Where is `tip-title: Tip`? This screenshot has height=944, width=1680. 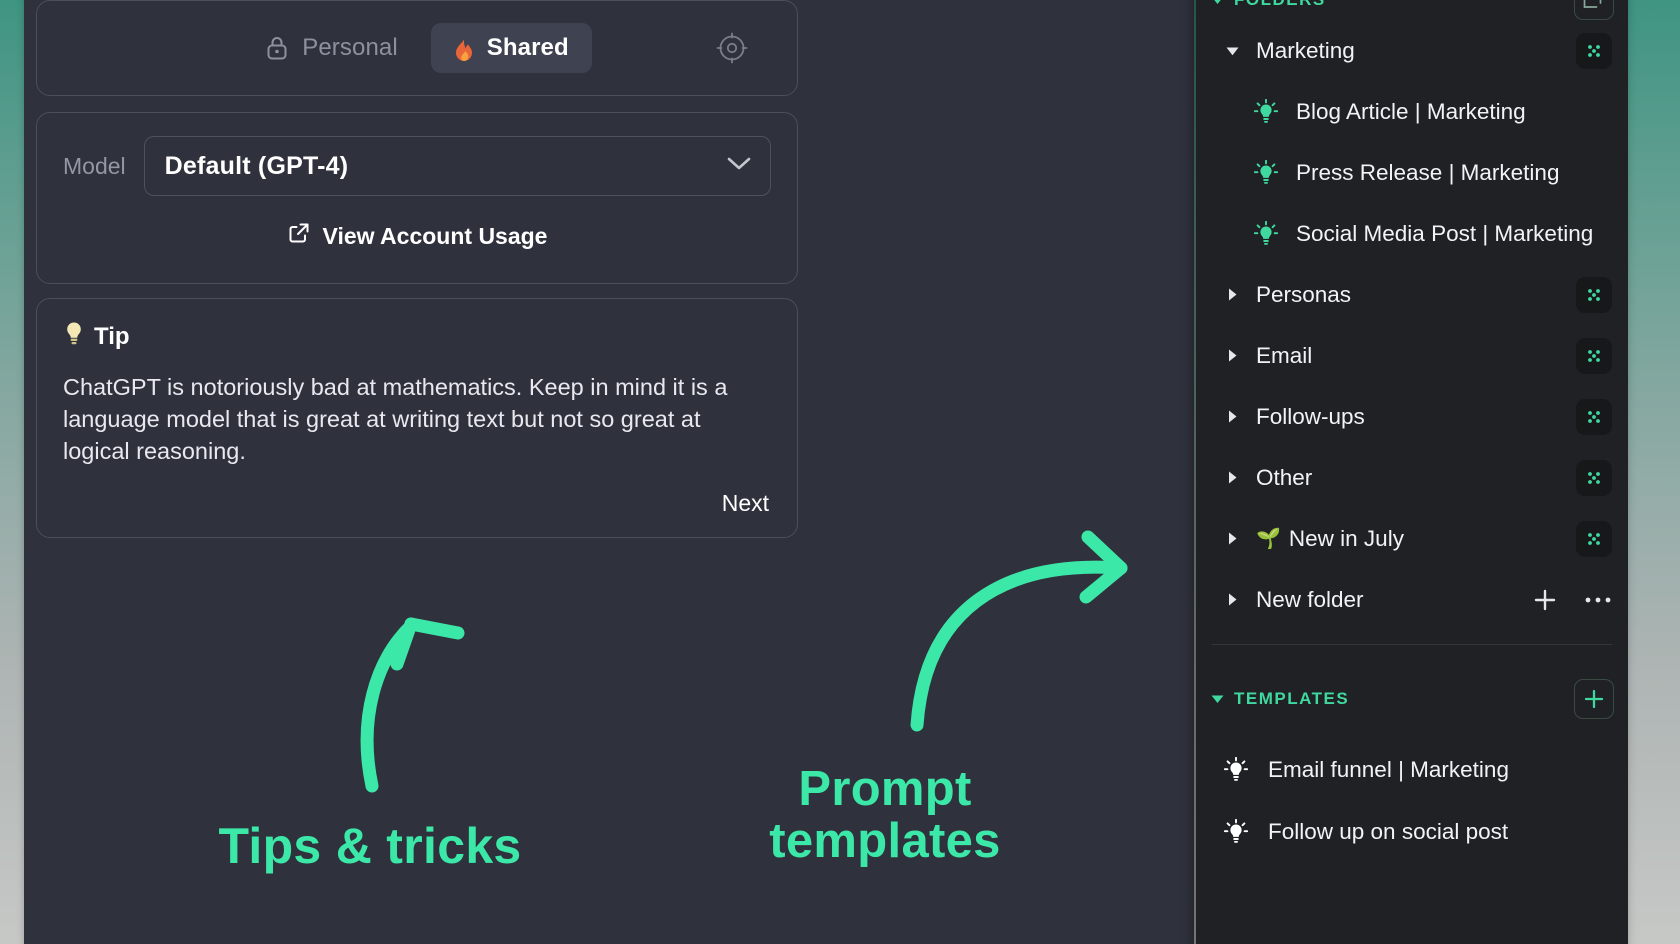
tip-title: Tip is located at coordinates (112, 336).